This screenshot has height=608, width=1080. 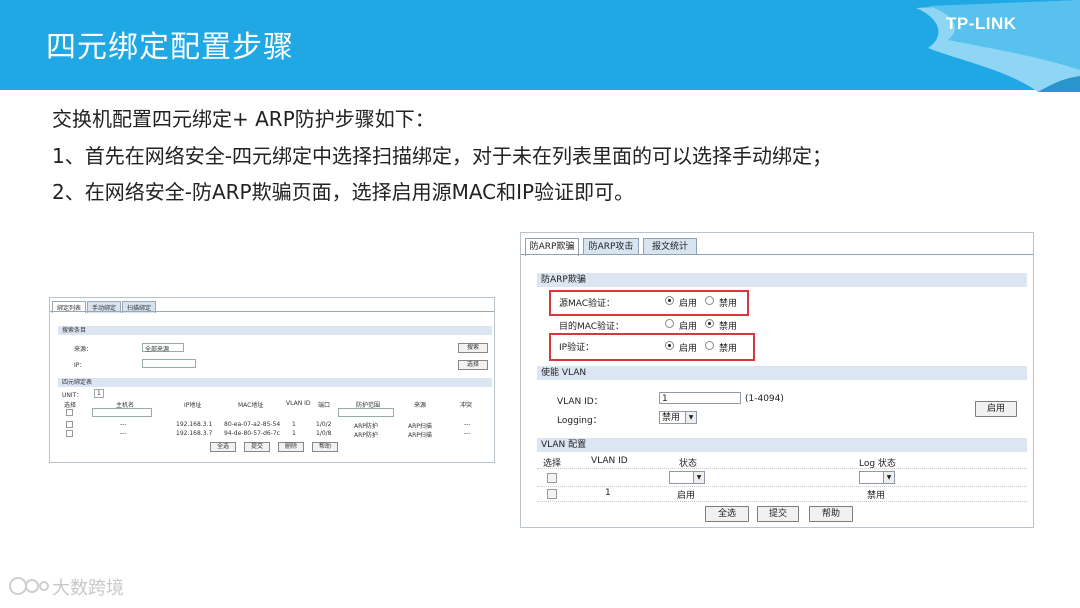 I want to click on ip-verify-enable-label: 启用, so click(x=688, y=349).